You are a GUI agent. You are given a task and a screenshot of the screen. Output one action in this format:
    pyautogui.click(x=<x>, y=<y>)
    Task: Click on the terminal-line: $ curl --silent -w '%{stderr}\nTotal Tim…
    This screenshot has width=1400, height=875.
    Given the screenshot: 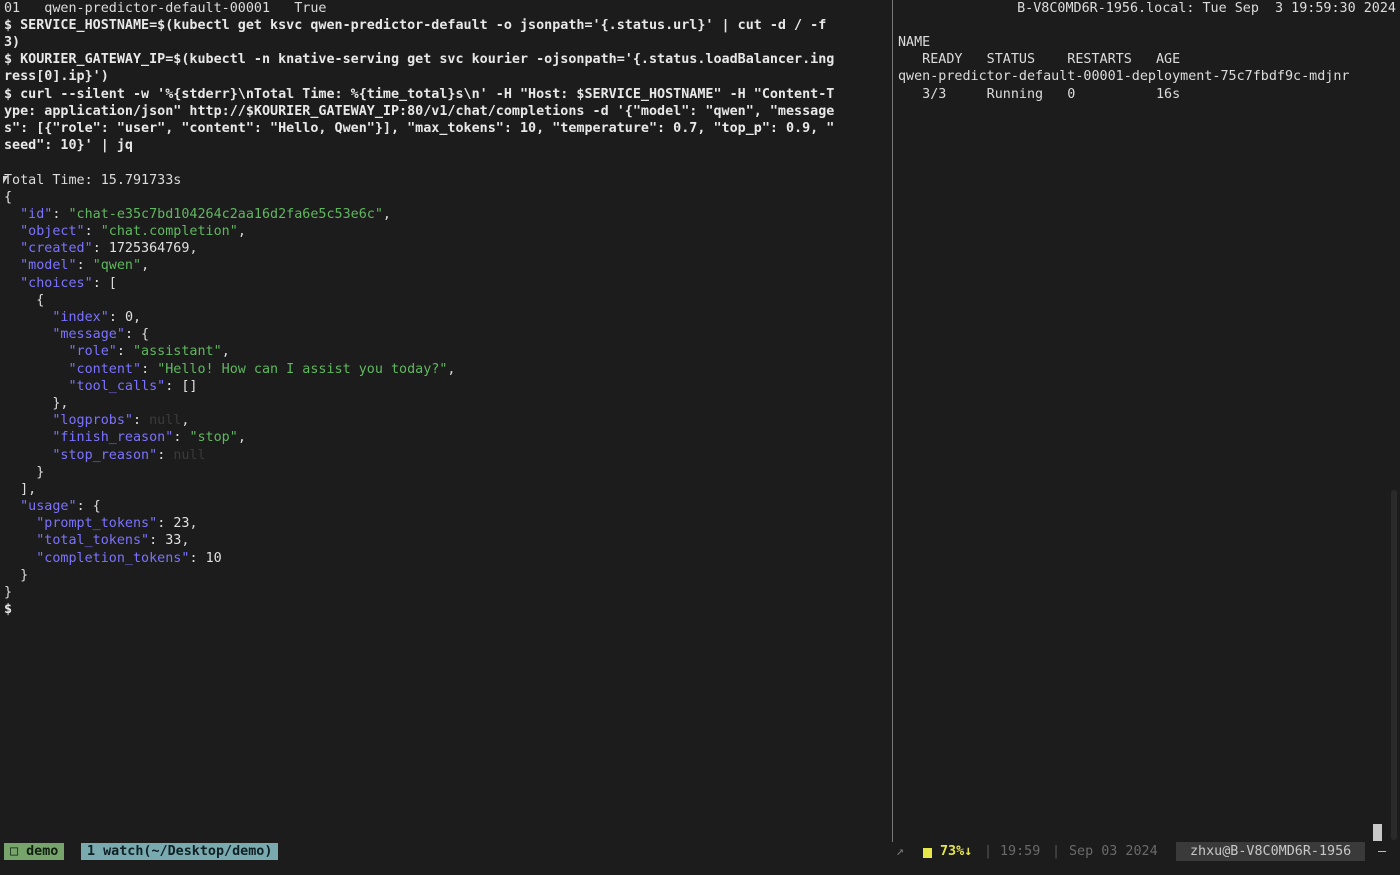 What is the action you would take?
    pyautogui.click(x=419, y=94)
    